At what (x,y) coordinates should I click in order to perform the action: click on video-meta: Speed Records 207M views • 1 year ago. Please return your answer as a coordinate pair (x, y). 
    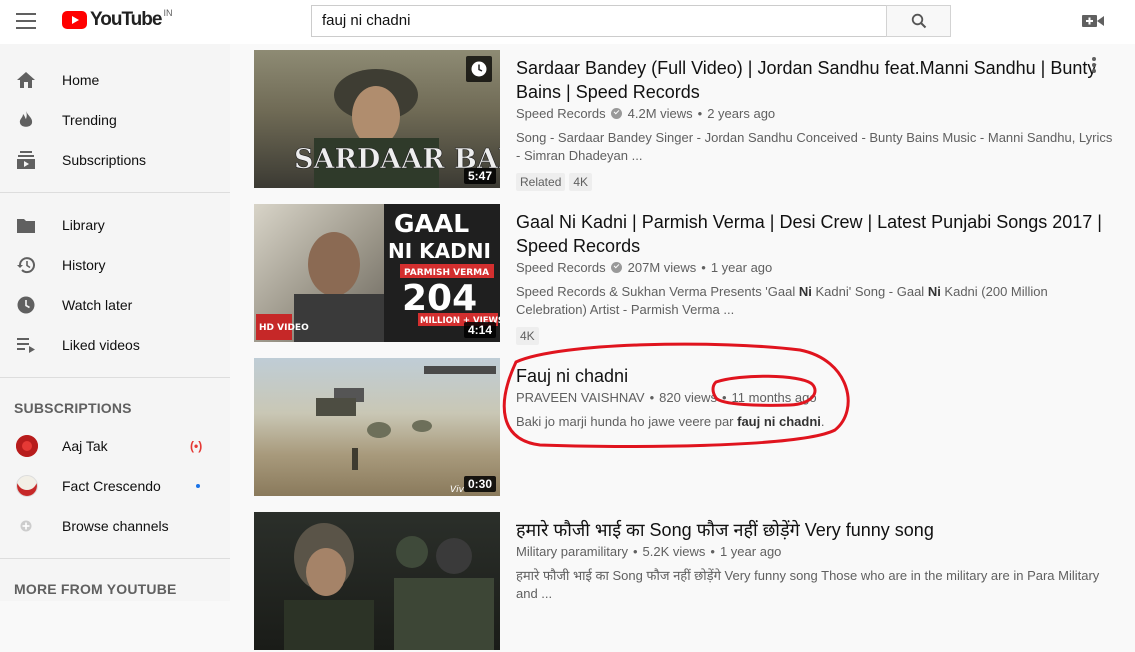
    Looking at the image, I should click on (816, 267).